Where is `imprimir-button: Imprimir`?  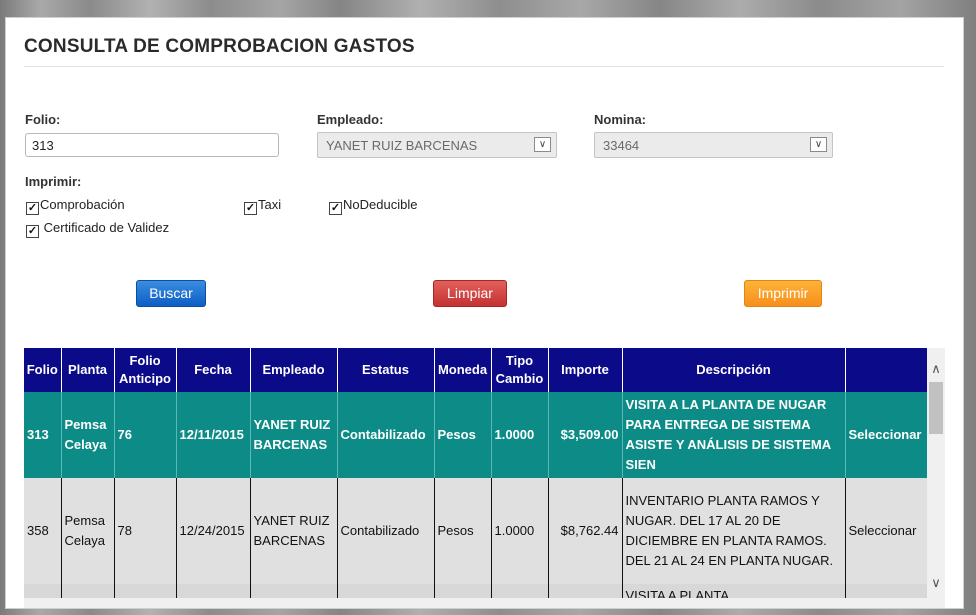 imprimir-button: Imprimir is located at coordinates (783, 293).